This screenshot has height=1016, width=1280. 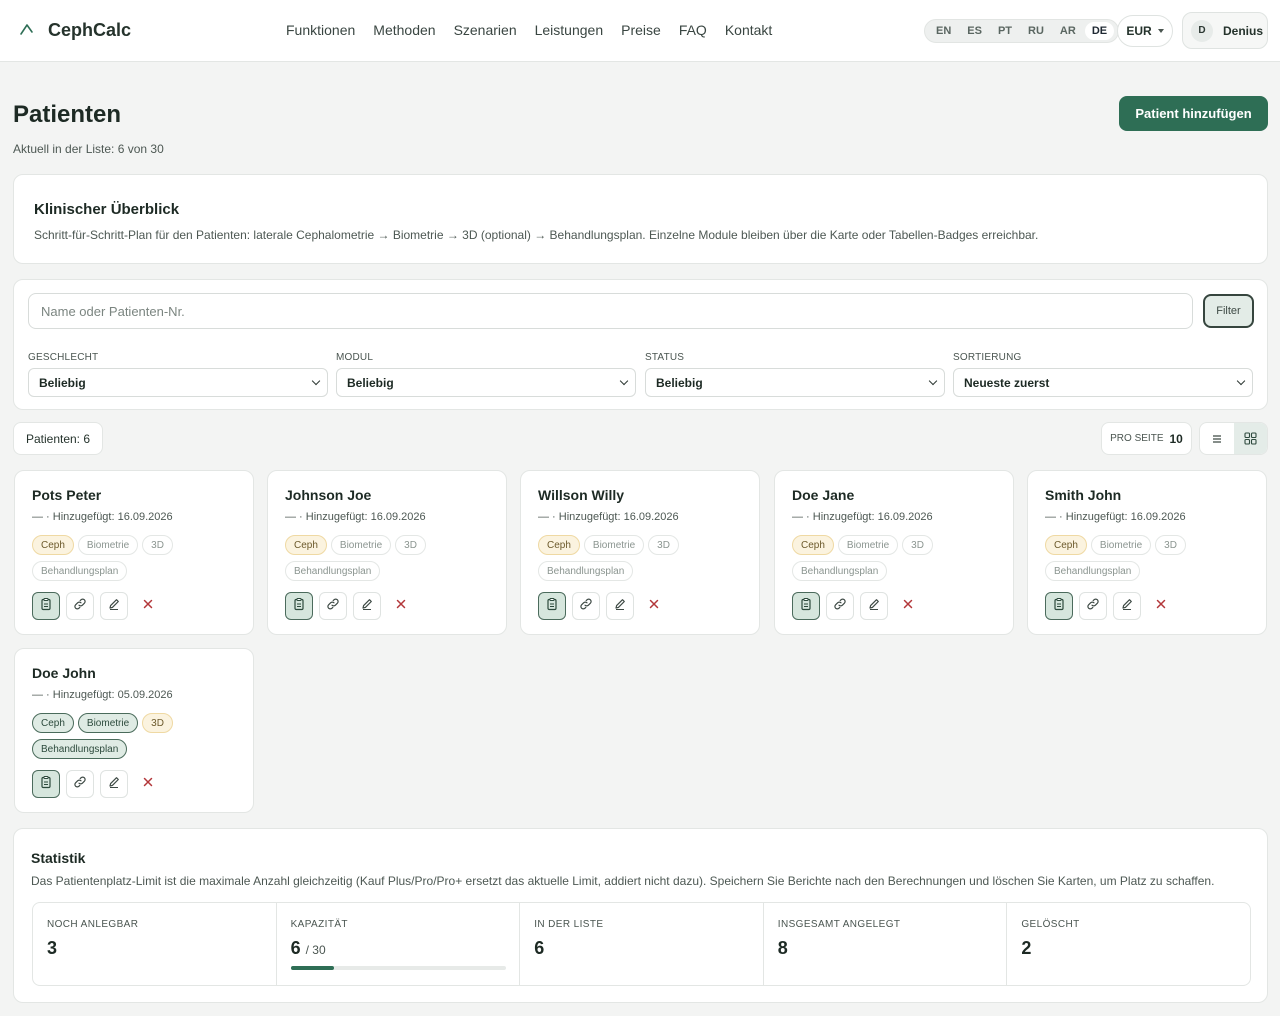 I want to click on nav-faq: FAQ, so click(x=693, y=30).